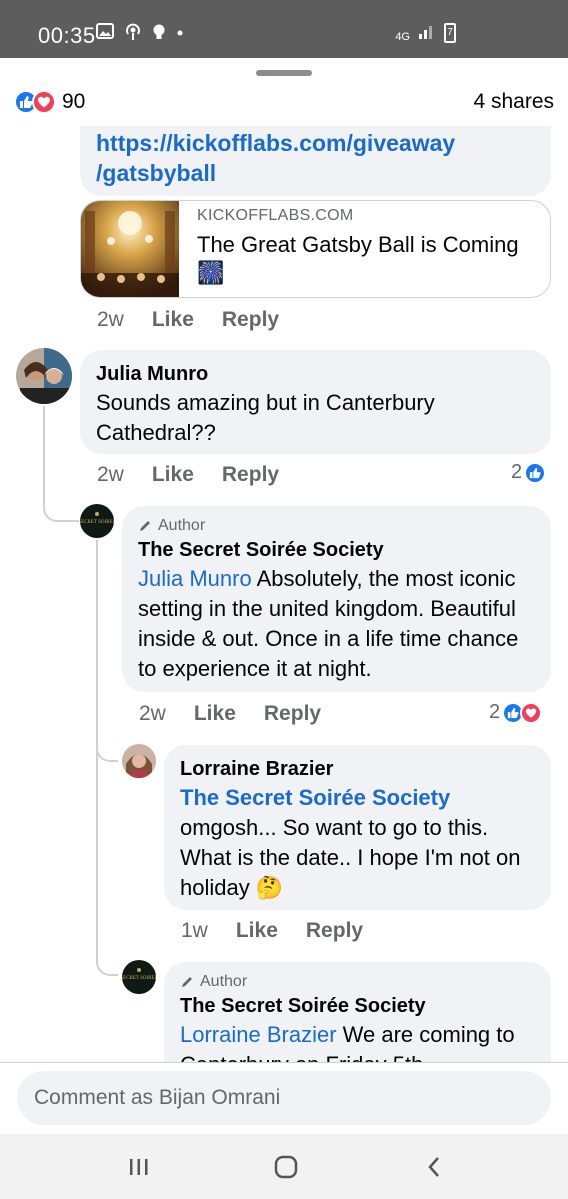 The height and width of the screenshot is (1199, 568). Describe the element at coordinates (139, 761) in the screenshot. I see `avatar-lorraine-brazier` at that location.